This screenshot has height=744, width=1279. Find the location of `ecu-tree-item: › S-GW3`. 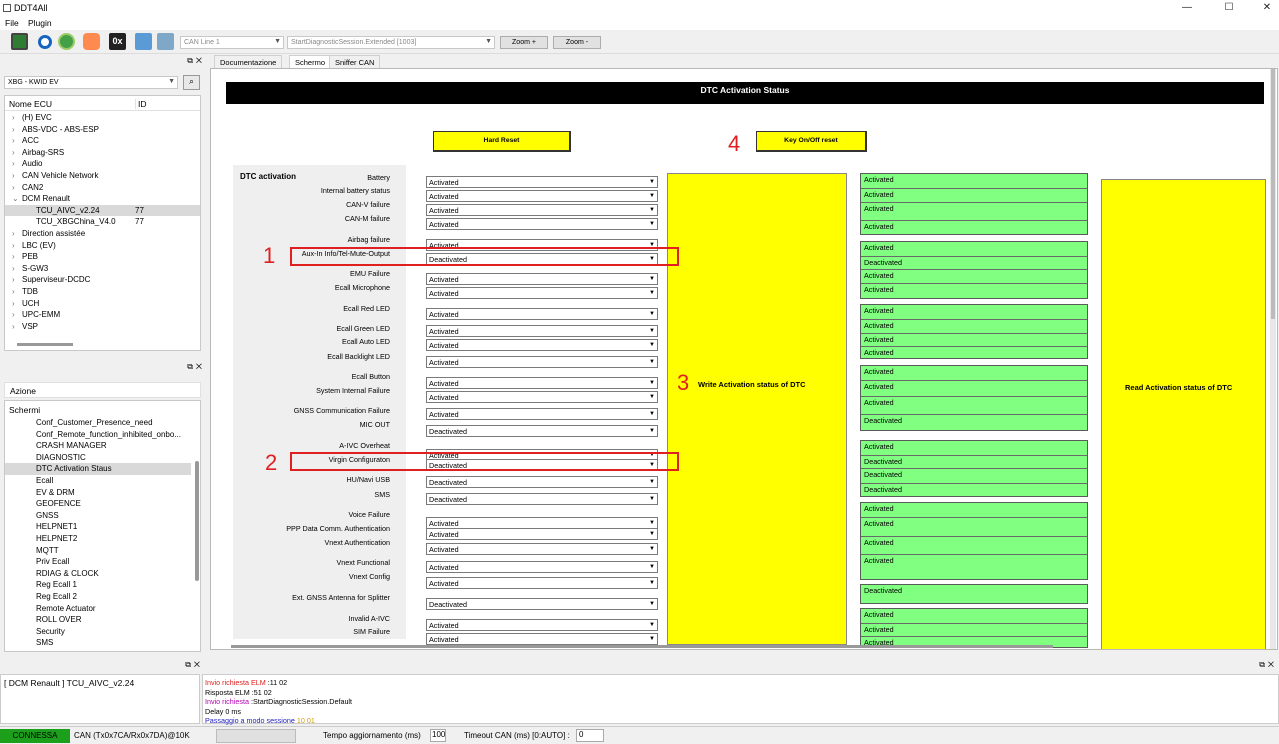

ecu-tree-item: › S-GW3 is located at coordinates (102, 269).